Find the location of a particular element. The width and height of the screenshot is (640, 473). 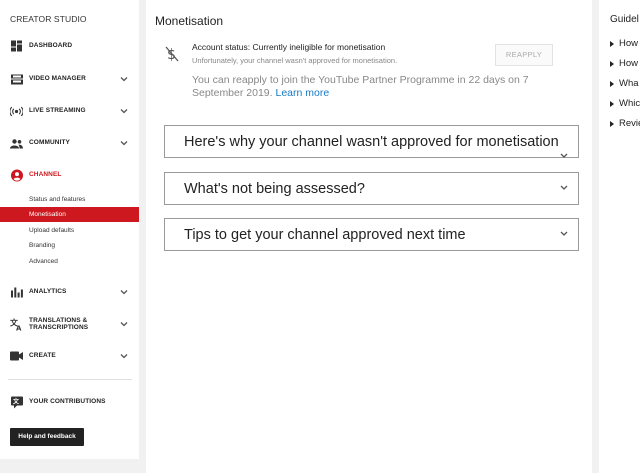

sidebar-subitem-status-and-features: Status and features is located at coordinates (69, 199).